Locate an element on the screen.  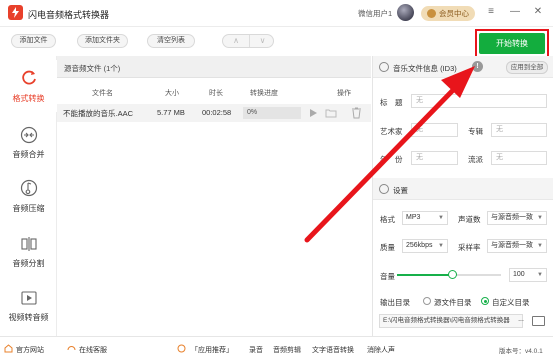
volume-label: 音量 is located at coordinates (387, 276).